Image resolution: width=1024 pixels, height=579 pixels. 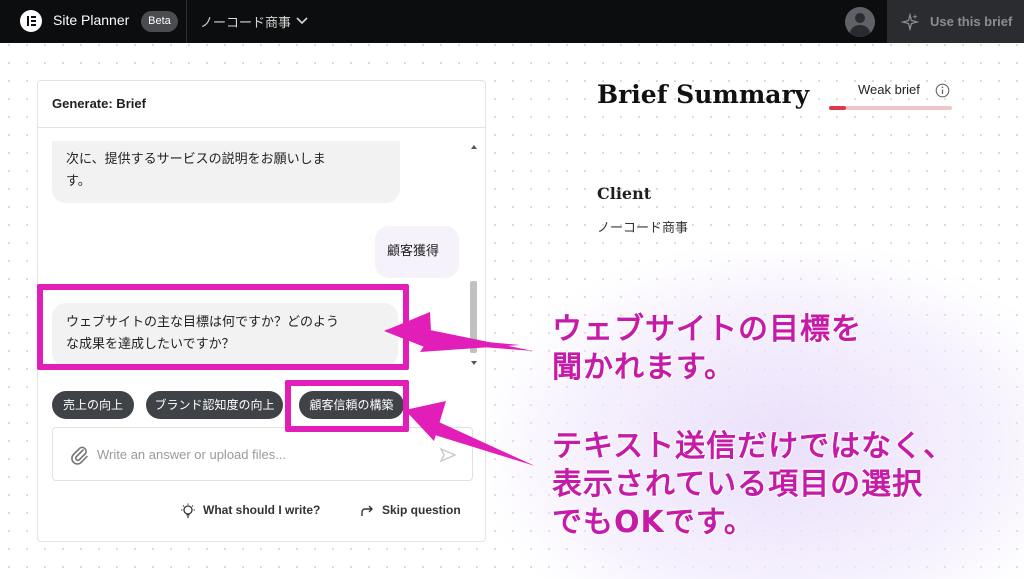 I want to click on annotation-note-selection: テキスト送信だけではなく、 表示されている項目の選択 でもOKです。, so click(x=753, y=484).